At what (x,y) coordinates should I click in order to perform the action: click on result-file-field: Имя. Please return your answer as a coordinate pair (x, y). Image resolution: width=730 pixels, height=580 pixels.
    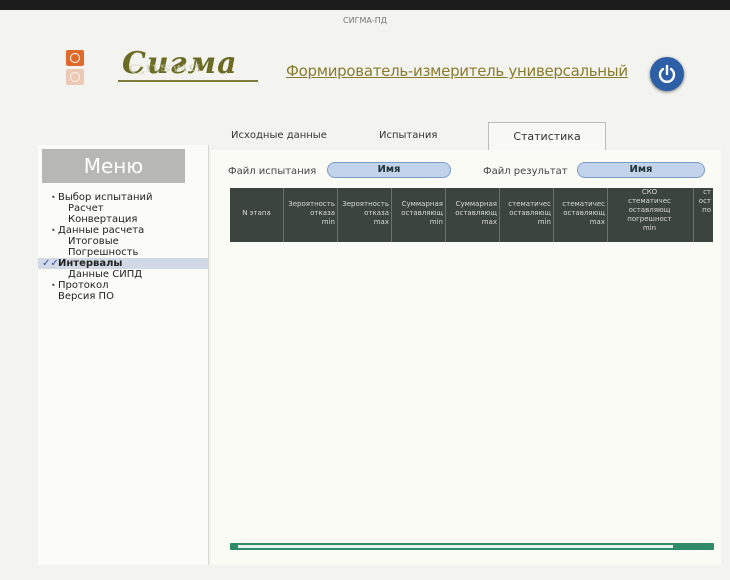
    Looking at the image, I should click on (641, 170).